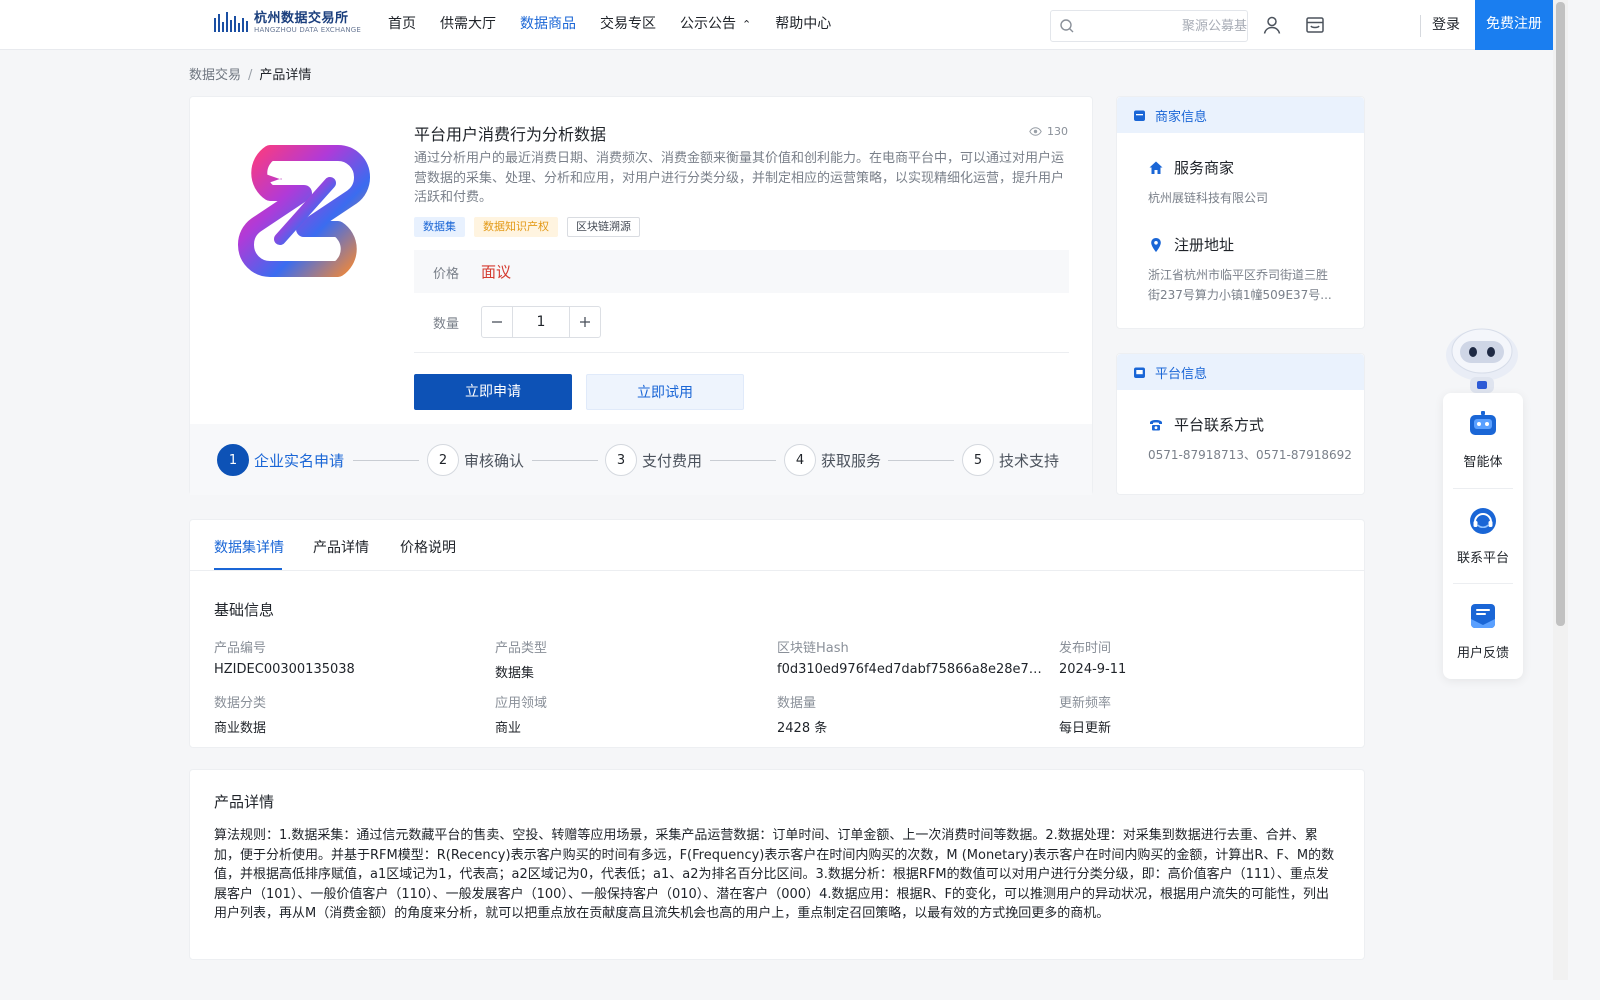 This screenshot has height=1000, width=1600. What do you see at coordinates (215, 75) in the screenshot?
I see `breadcrumb-root: 数据交易` at bounding box center [215, 75].